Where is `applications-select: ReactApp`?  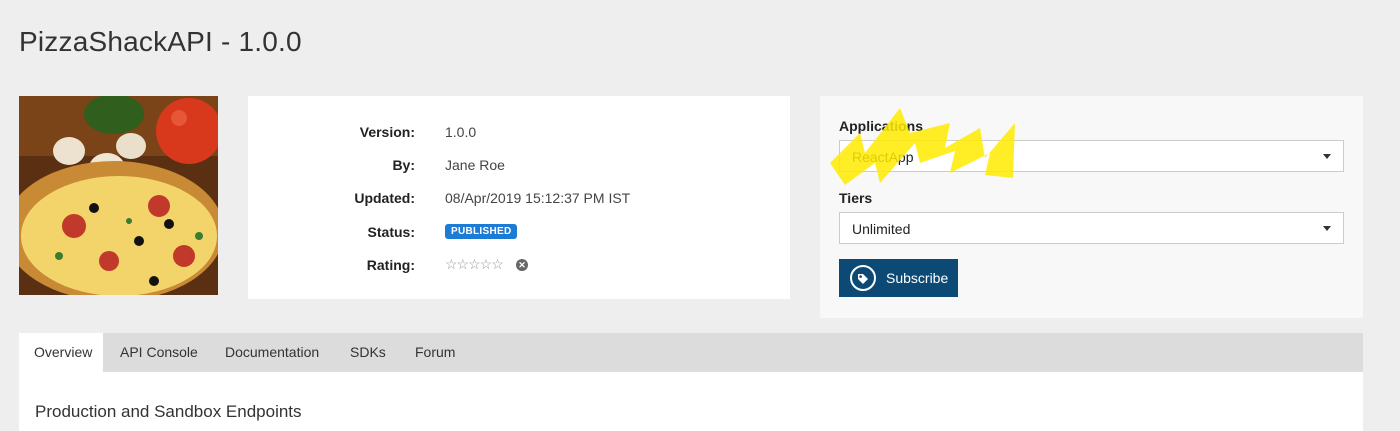 applications-select: ReactApp is located at coordinates (1091, 156).